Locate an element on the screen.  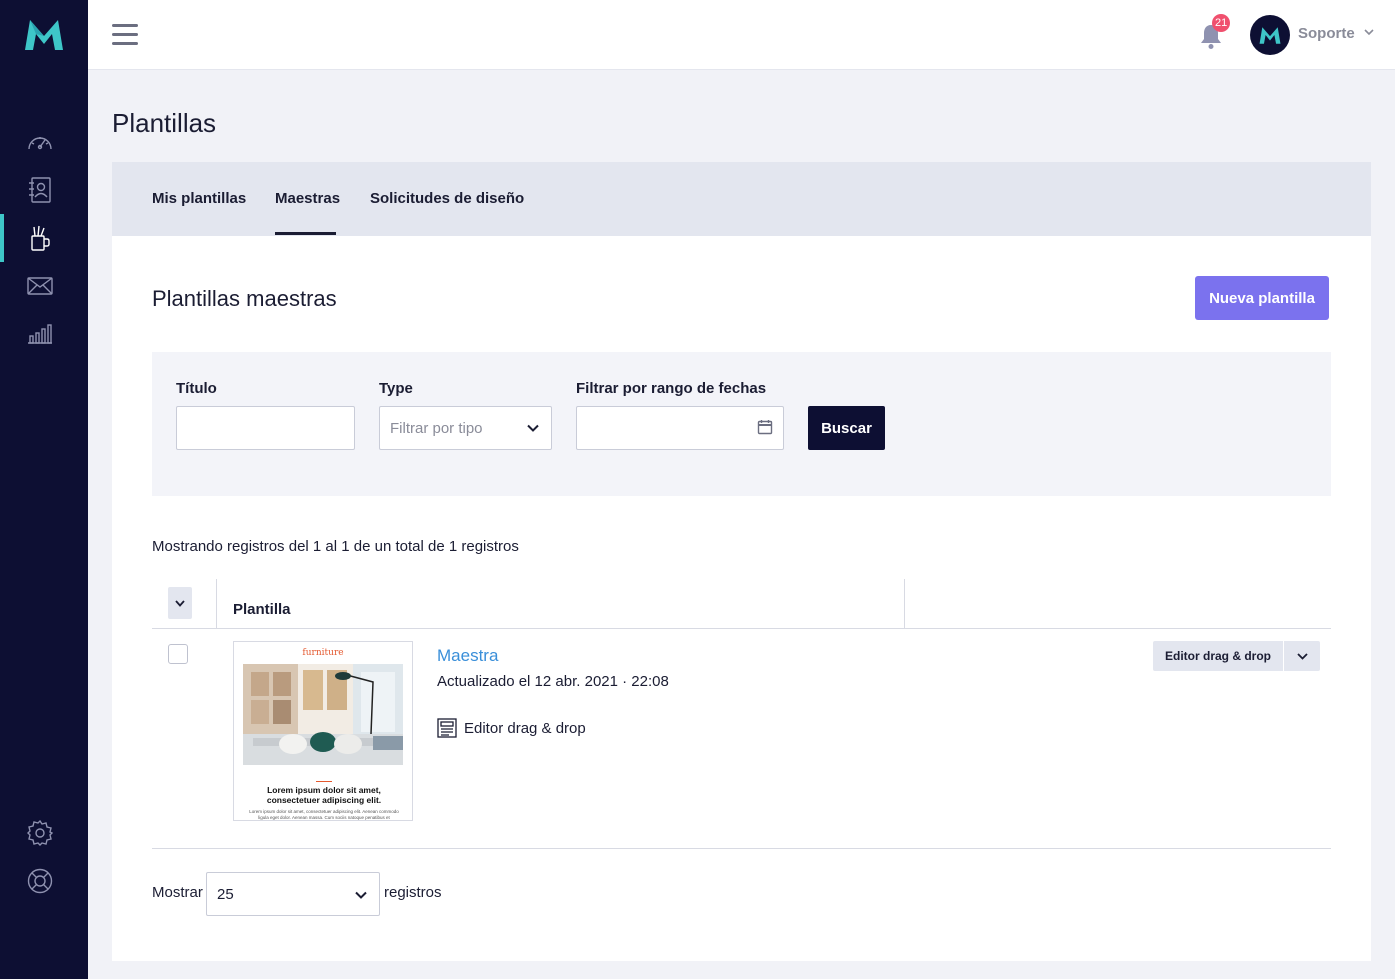
lifebuoy-icon is located at coordinates (40, 881).